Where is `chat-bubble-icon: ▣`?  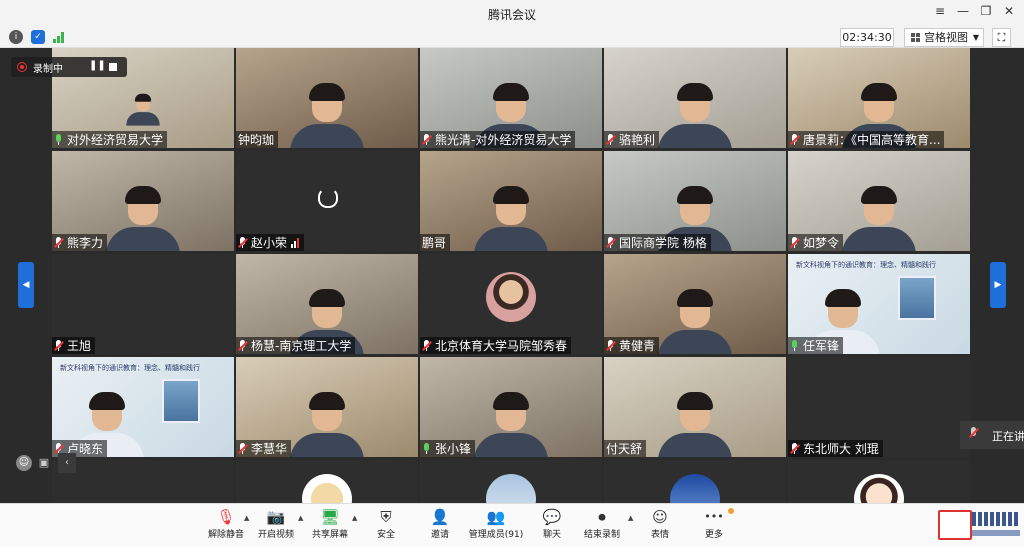 chat-bubble-icon: ▣ is located at coordinates (44, 463).